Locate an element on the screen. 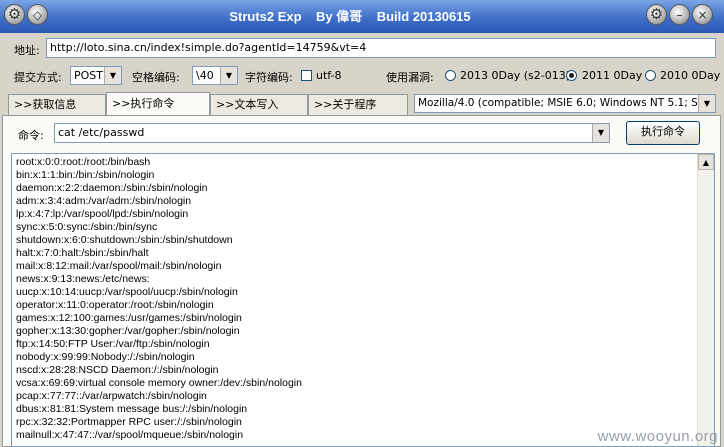  charset-label: 字符编码: is located at coordinates (269, 77).